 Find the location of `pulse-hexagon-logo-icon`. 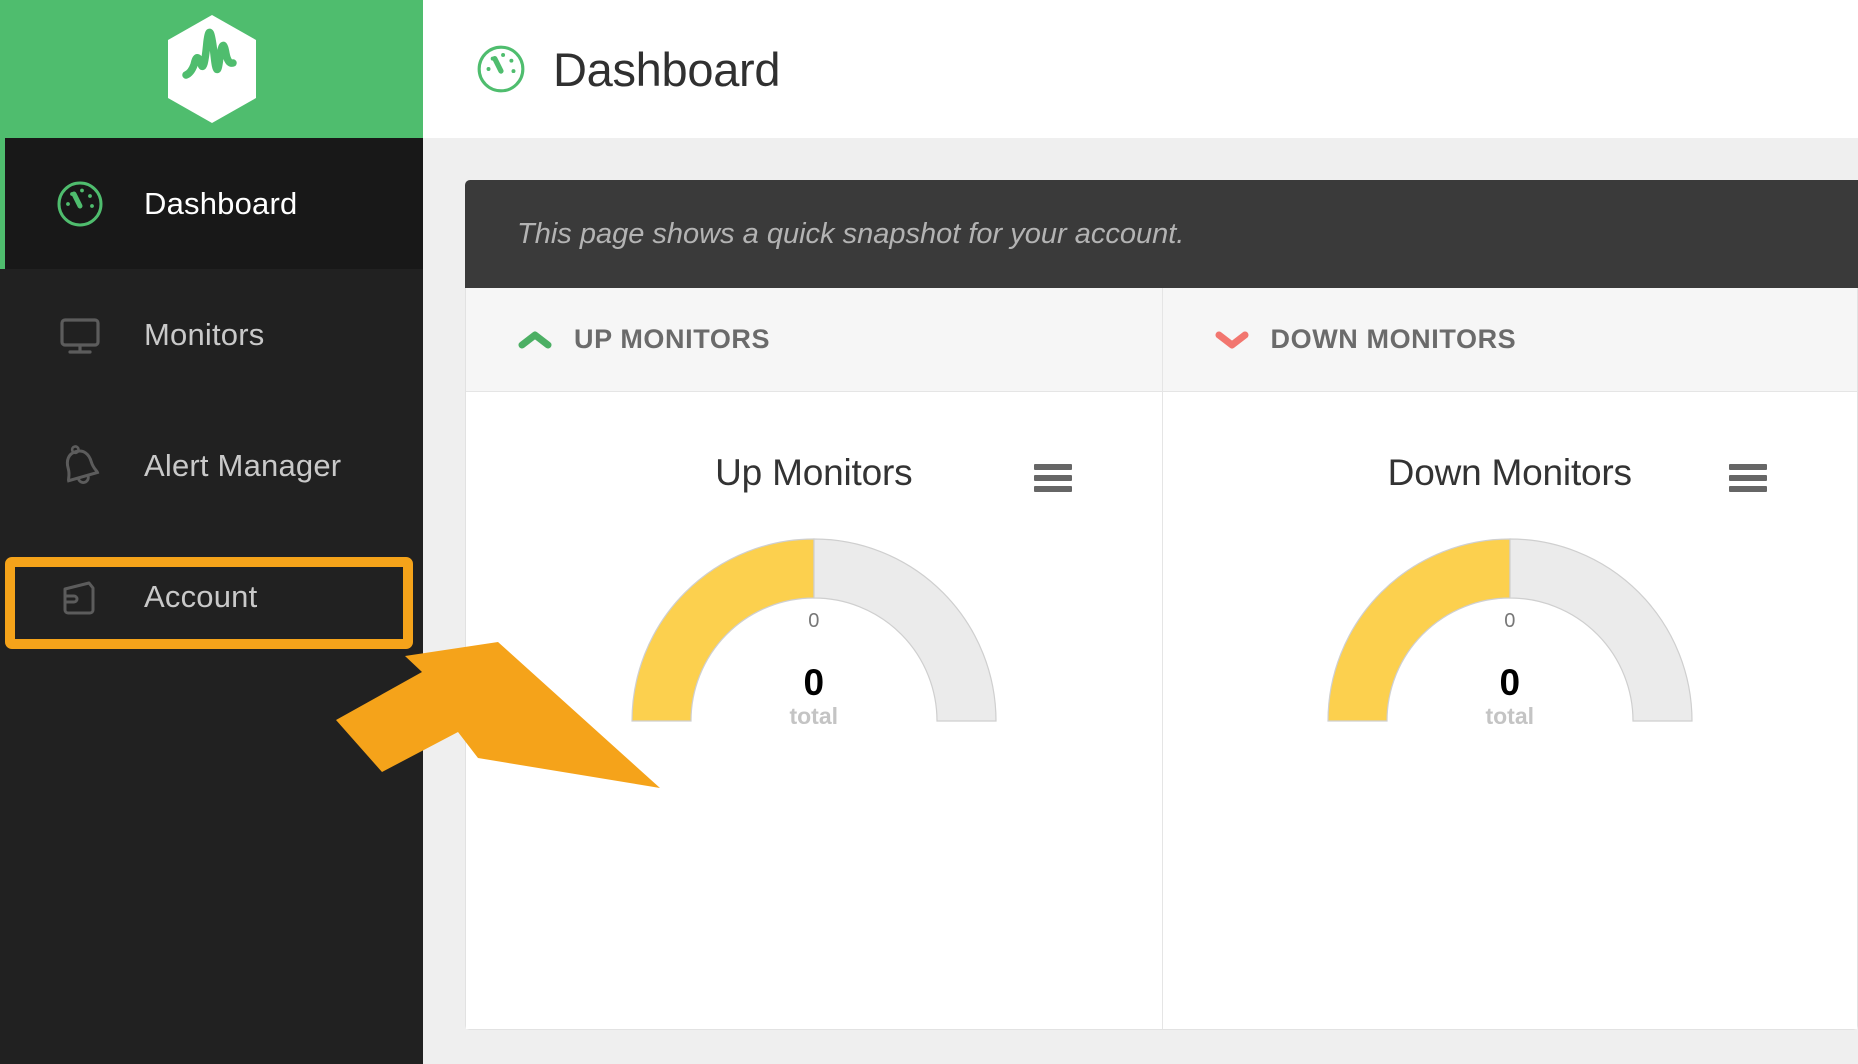

pulse-hexagon-logo-icon is located at coordinates (211, 69).